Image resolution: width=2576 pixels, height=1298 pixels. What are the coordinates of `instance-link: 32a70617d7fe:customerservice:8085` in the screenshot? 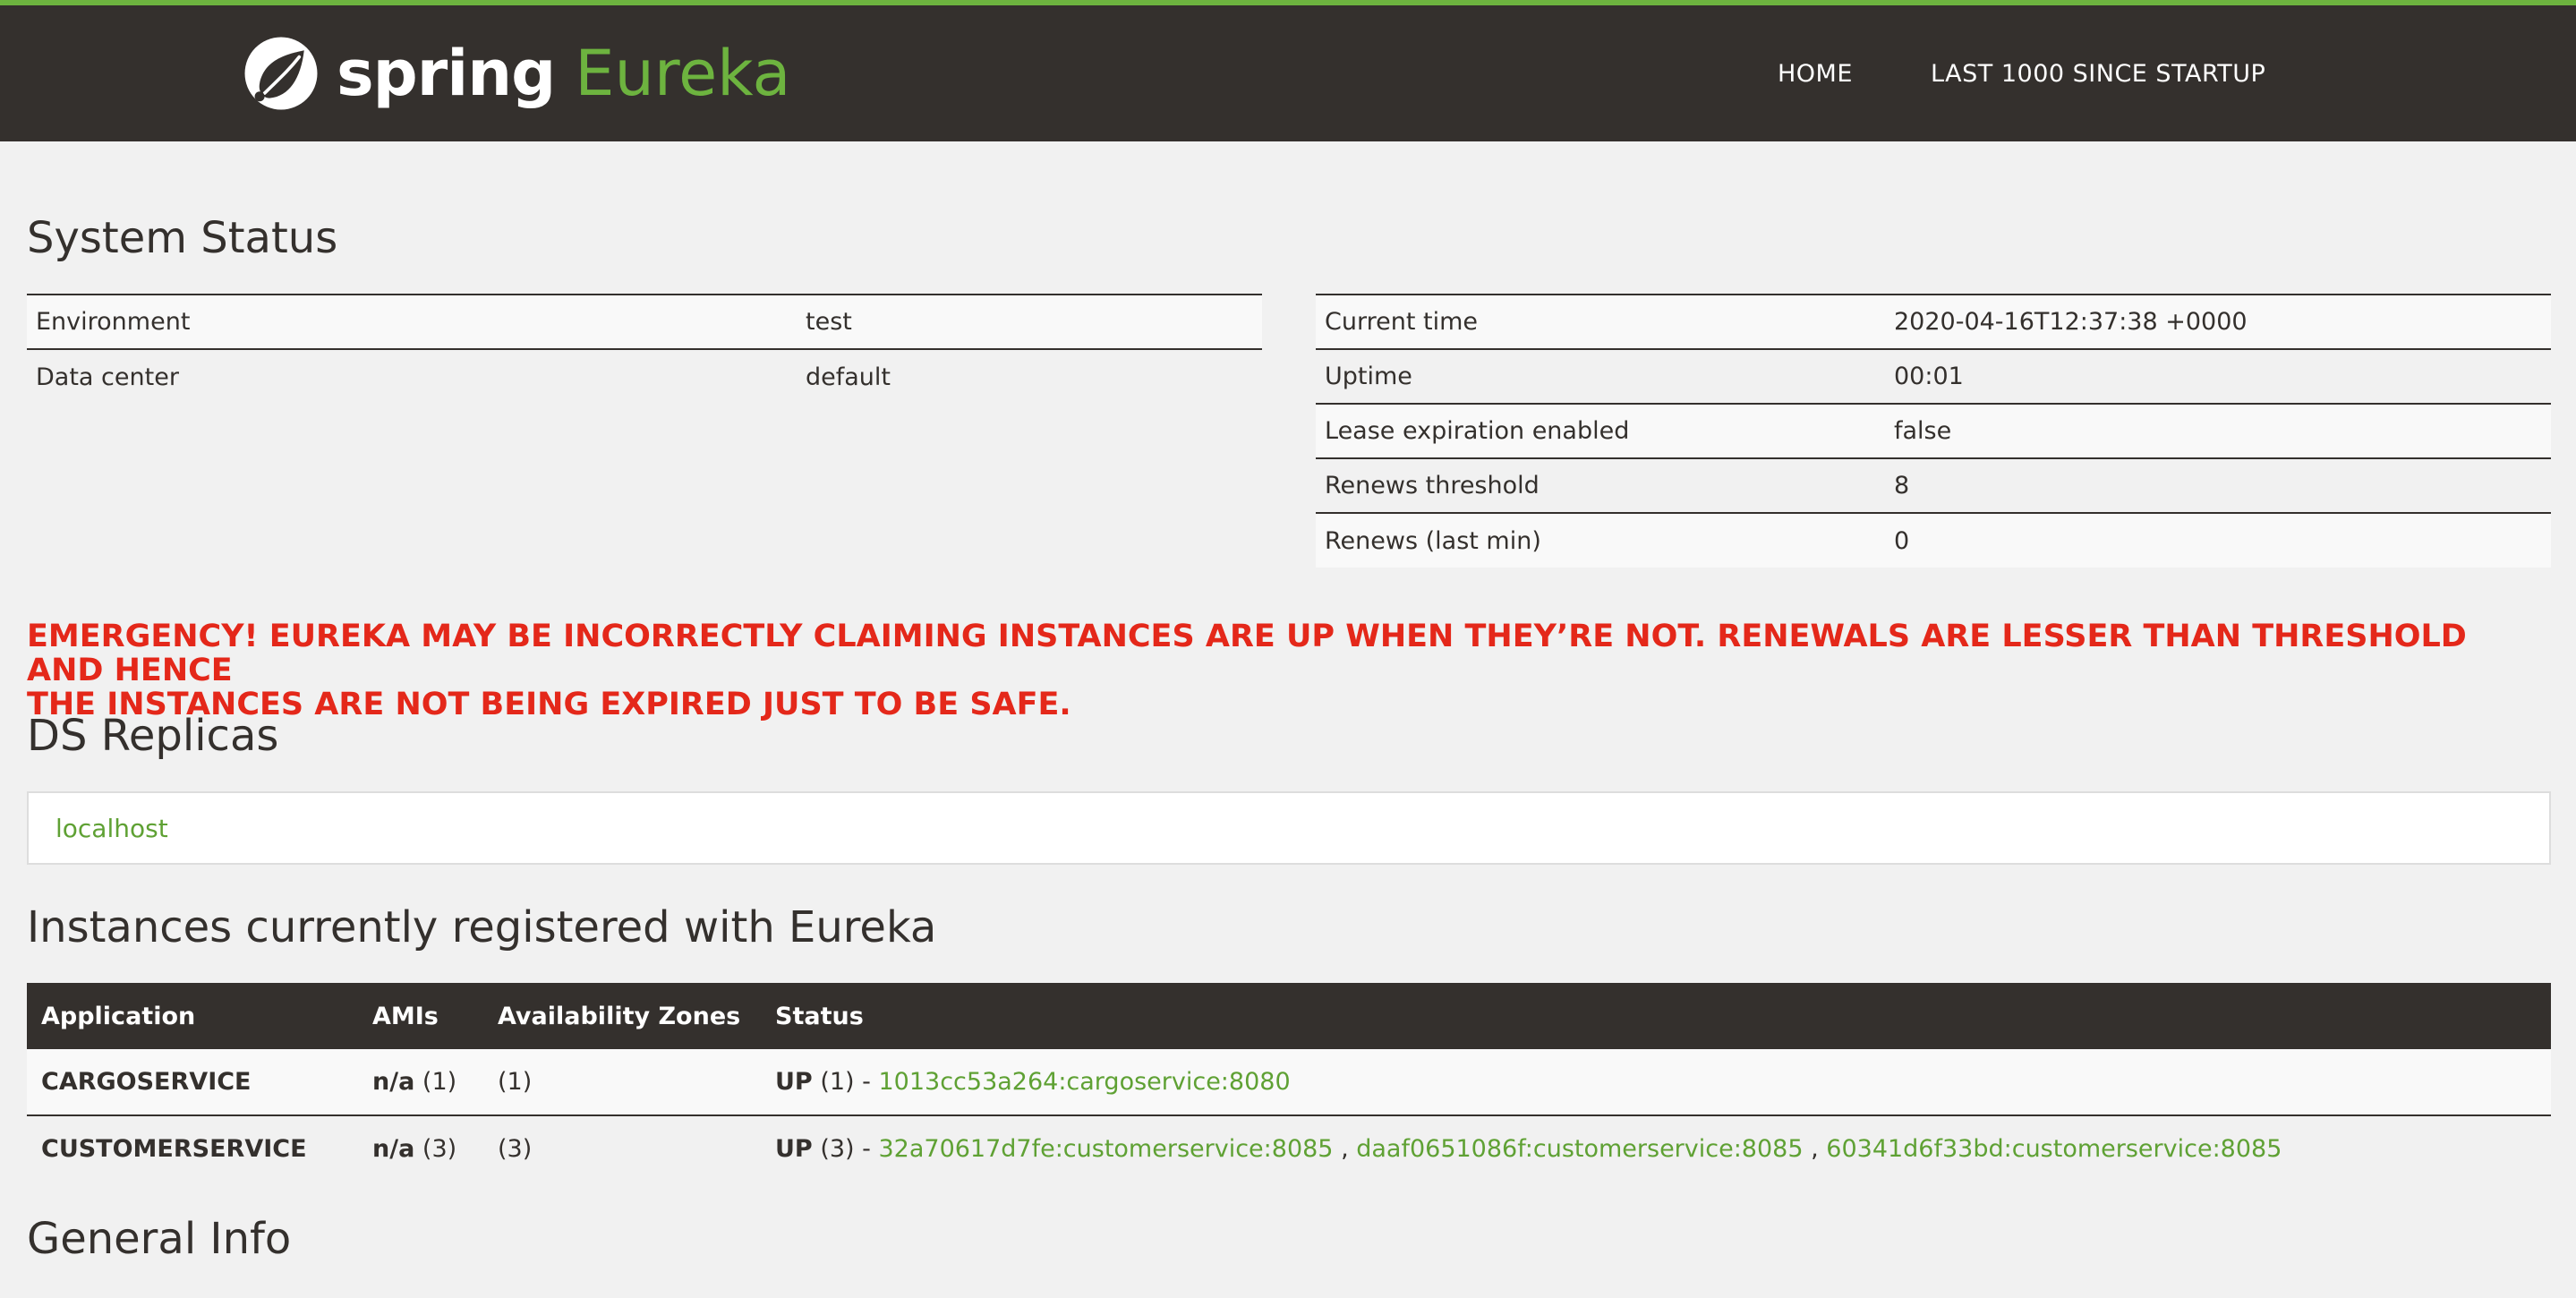 It's located at (1105, 1149).